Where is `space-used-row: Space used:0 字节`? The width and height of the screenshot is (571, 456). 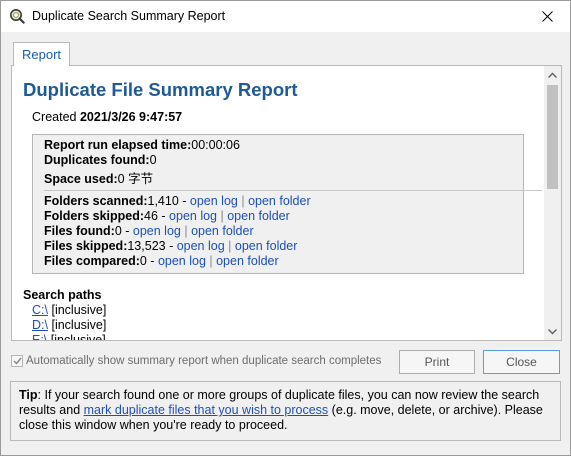
space-used-row: Space used:0 字节 is located at coordinates (98, 177).